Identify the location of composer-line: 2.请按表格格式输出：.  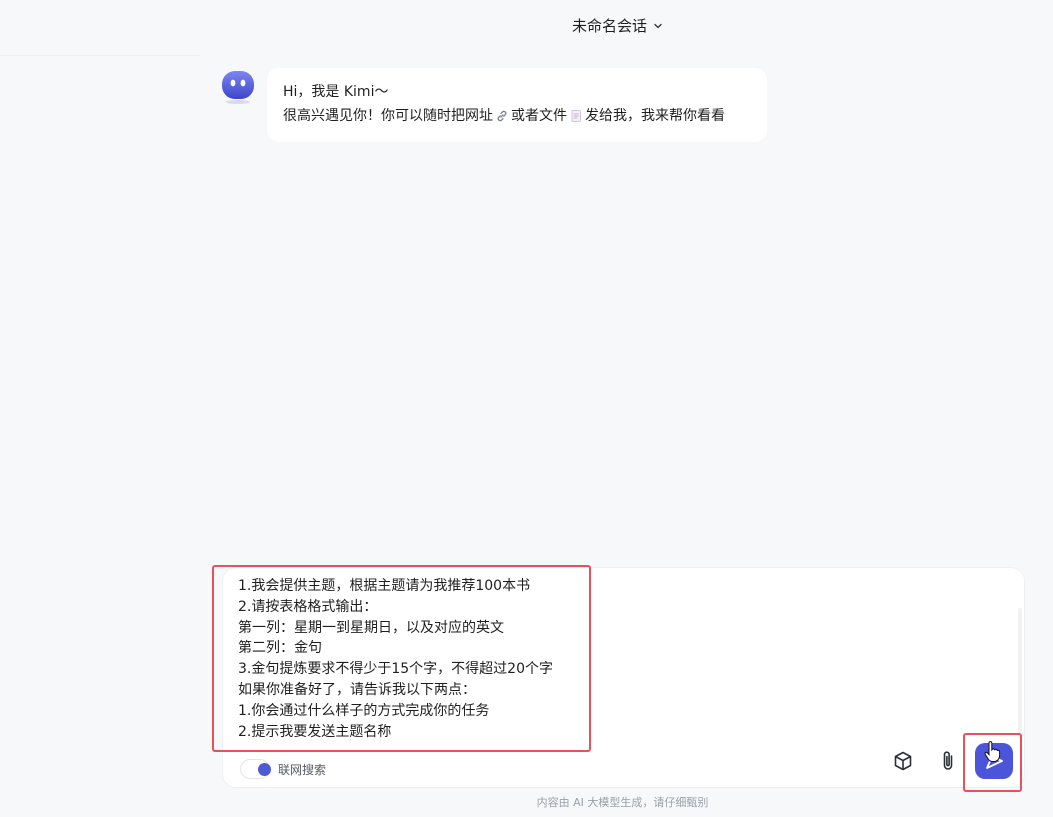
(308, 606).